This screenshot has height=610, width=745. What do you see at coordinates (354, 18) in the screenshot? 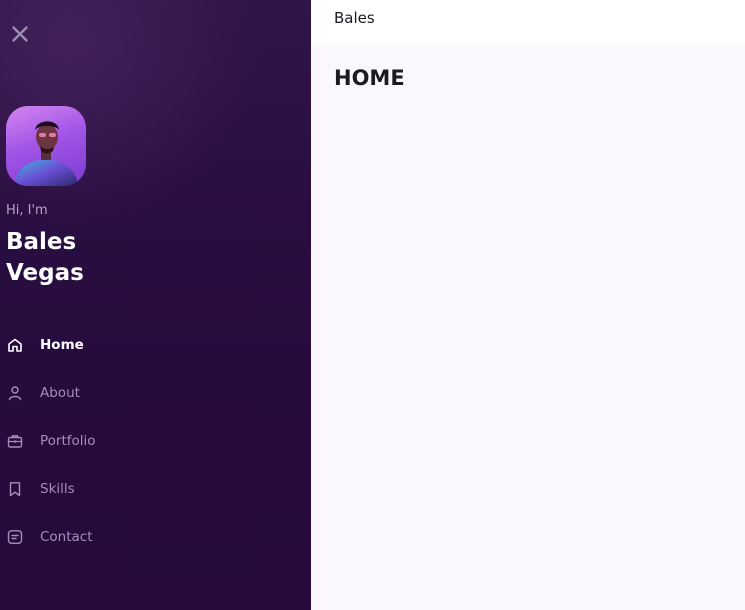
I see `brand-name: Bales` at bounding box center [354, 18].